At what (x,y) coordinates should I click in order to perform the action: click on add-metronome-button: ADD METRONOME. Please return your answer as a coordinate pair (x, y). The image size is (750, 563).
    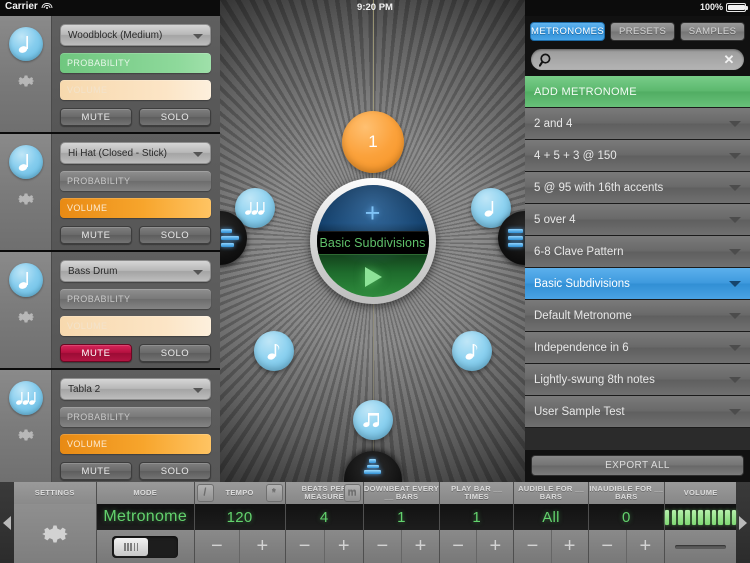
    Looking at the image, I should click on (637, 92).